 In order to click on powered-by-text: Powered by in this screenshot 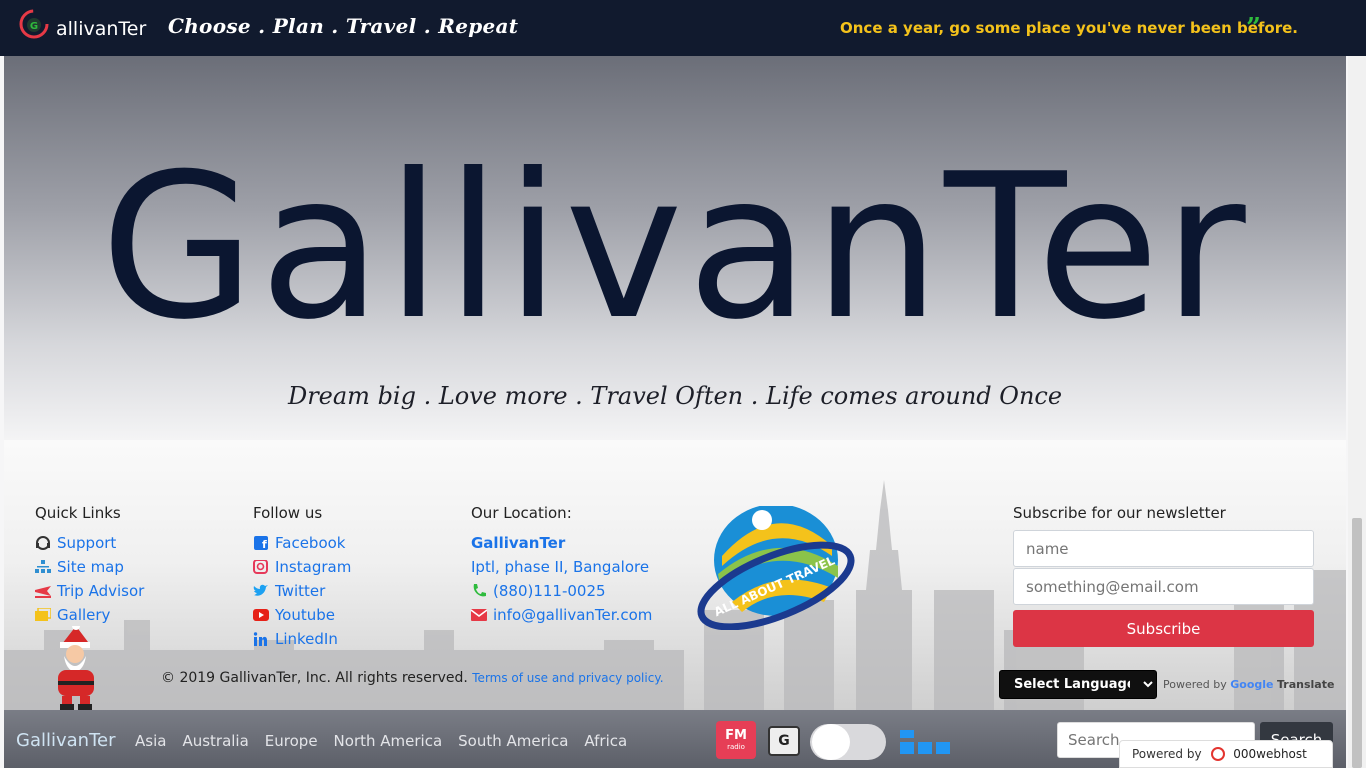, I will do `click(1195, 684)`.